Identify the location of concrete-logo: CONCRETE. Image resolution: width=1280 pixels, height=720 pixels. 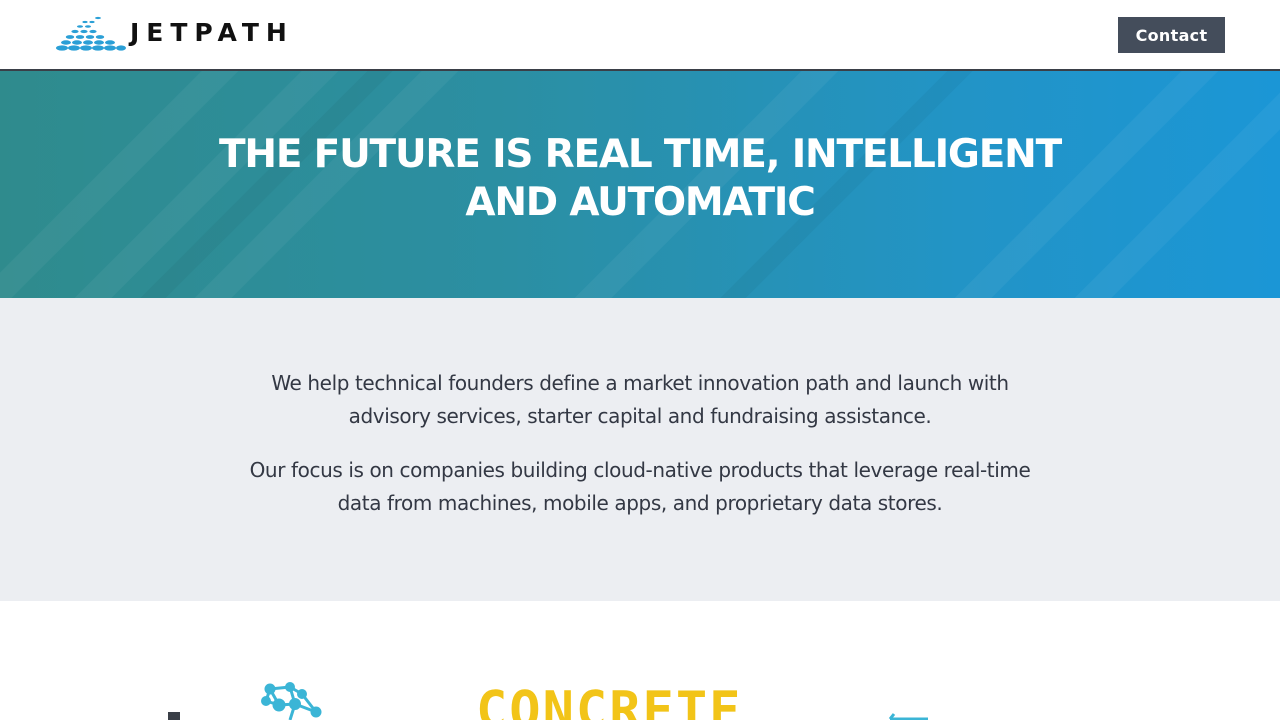
(641, 702).